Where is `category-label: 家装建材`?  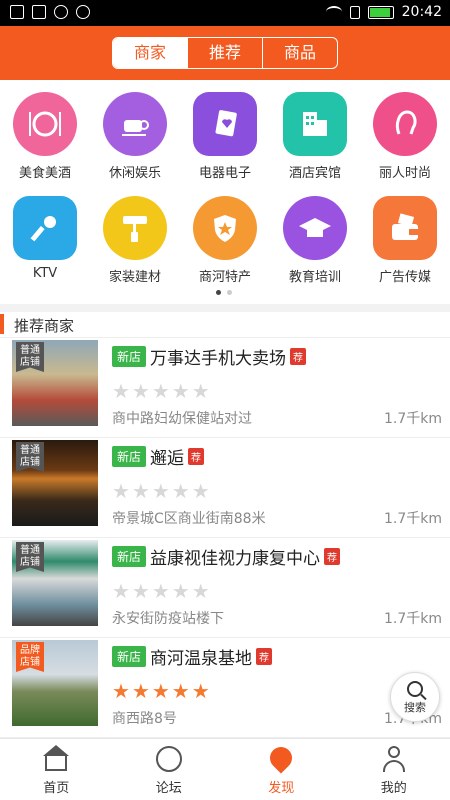
category-label: 家装建材 is located at coordinates (134, 277).